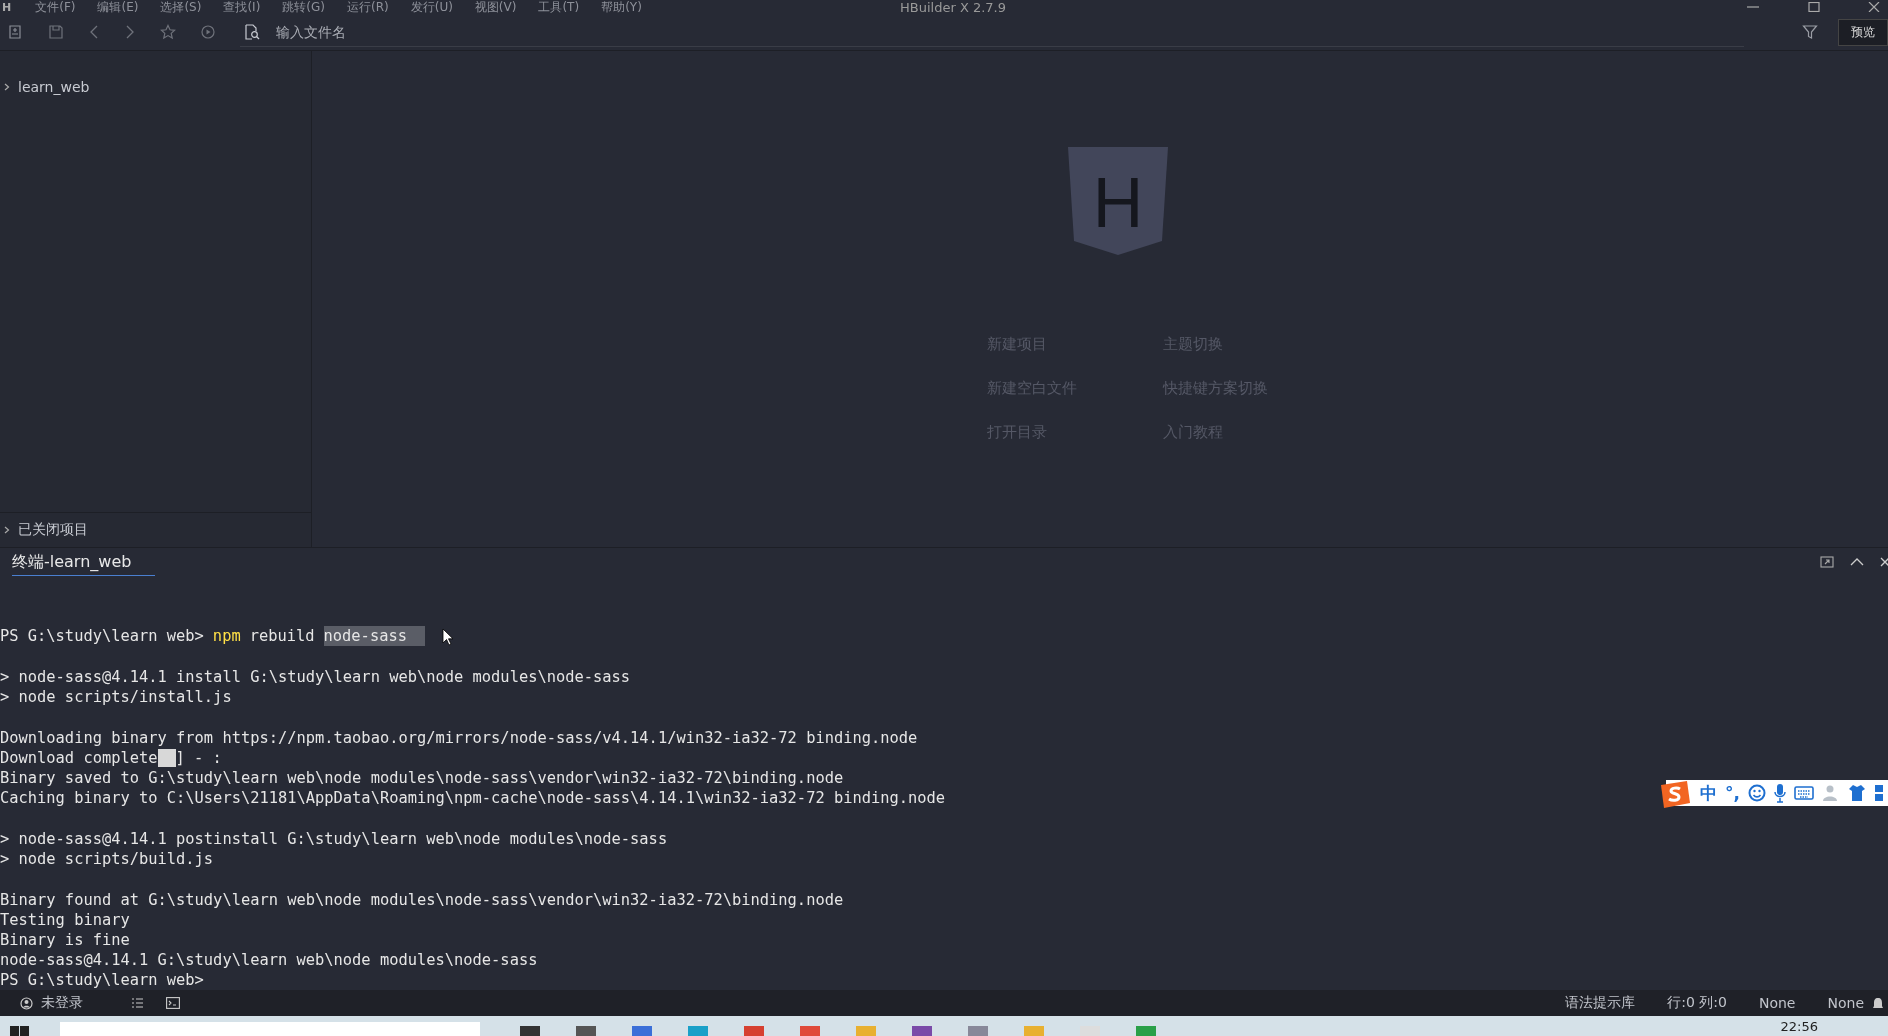 Image resolution: width=1888 pixels, height=1036 pixels. Describe the element at coordinates (1780, 793) in the screenshot. I see `microphone-icon` at that location.